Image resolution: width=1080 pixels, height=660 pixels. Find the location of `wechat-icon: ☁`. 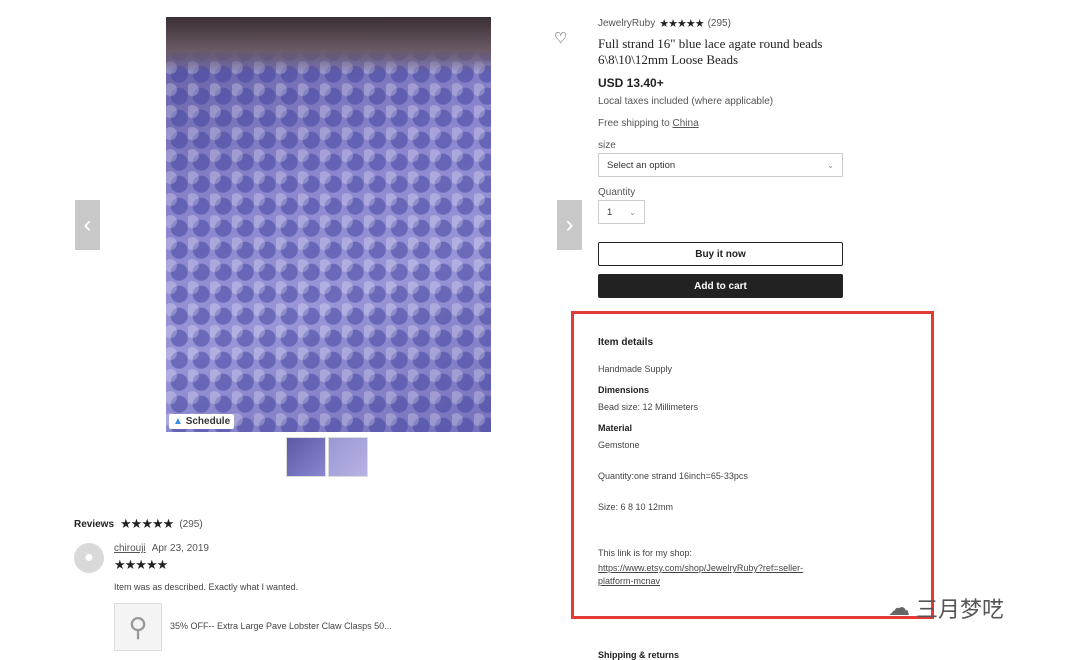

wechat-icon: ☁ is located at coordinates (899, 607).